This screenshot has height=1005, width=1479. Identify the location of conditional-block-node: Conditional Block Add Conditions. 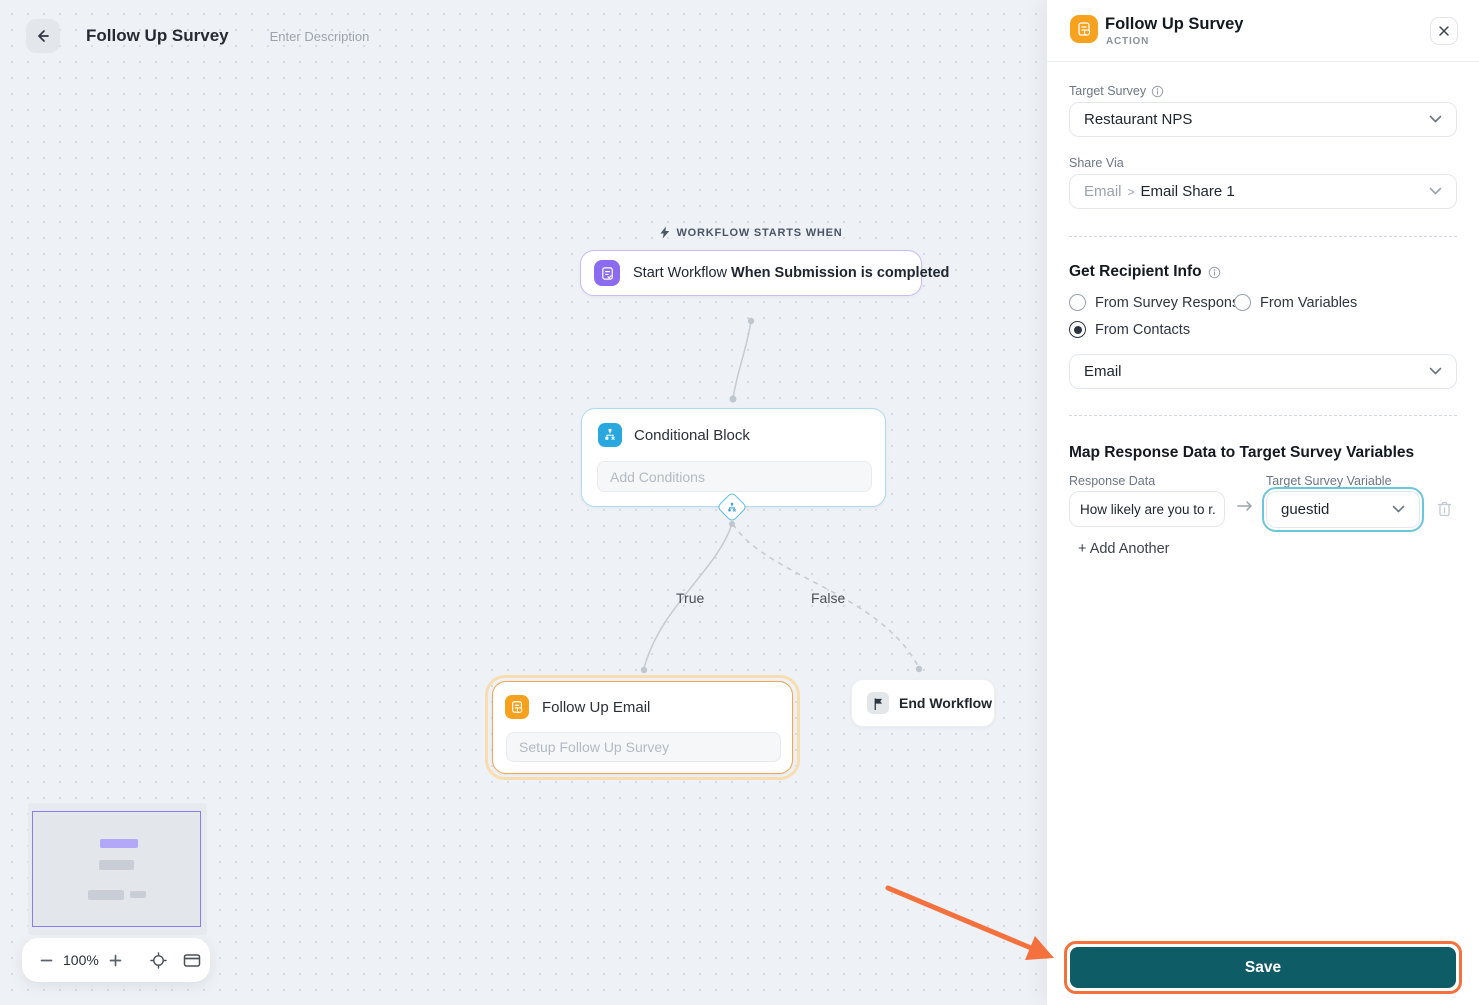
(733, 457).